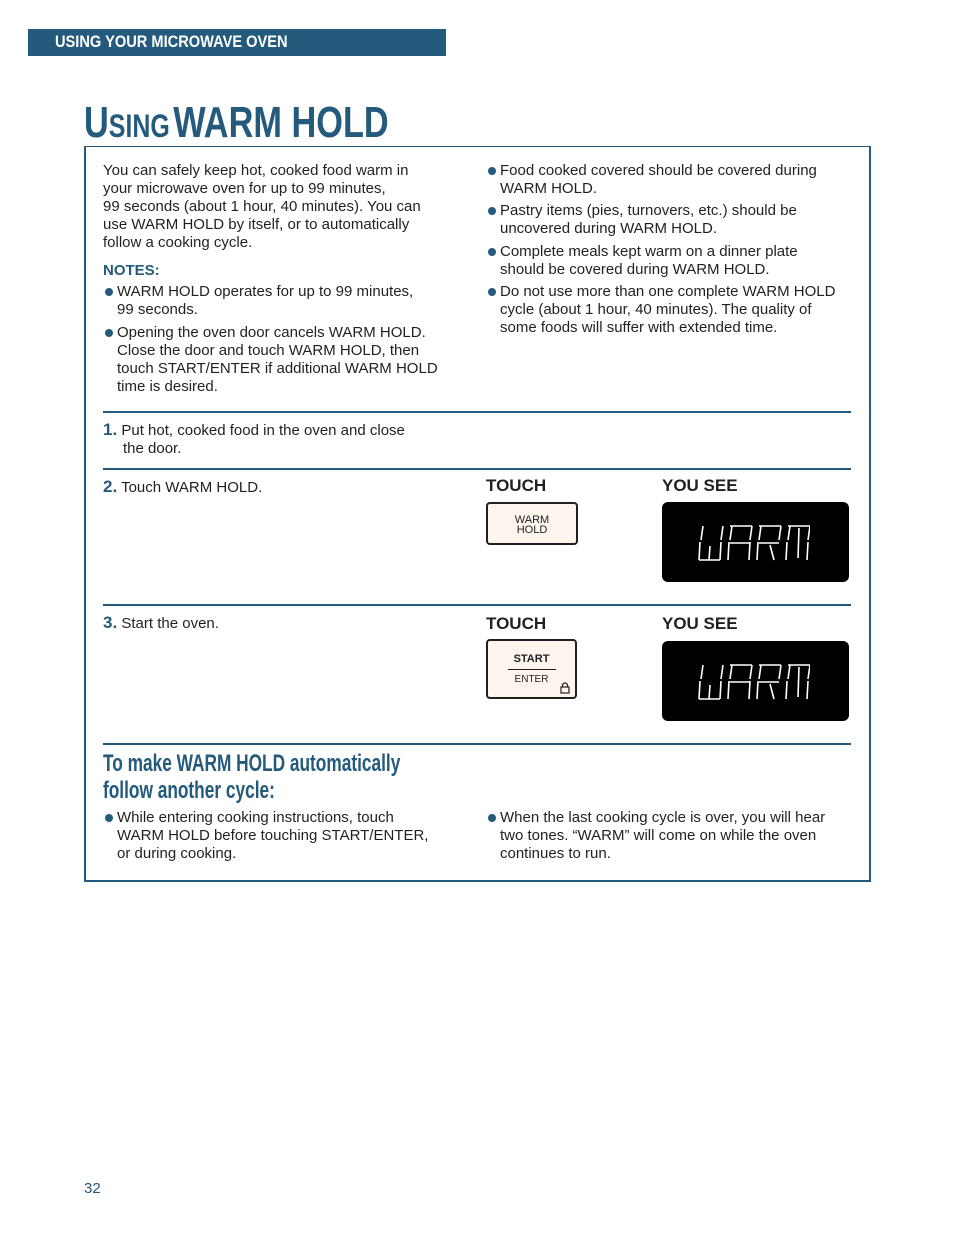 This screenshot has width=954, height=1235. What do you see at coordinates (555, 853) in the screenshot?
I see `auto-line: continues to run.` at bounding box center [555, 853].